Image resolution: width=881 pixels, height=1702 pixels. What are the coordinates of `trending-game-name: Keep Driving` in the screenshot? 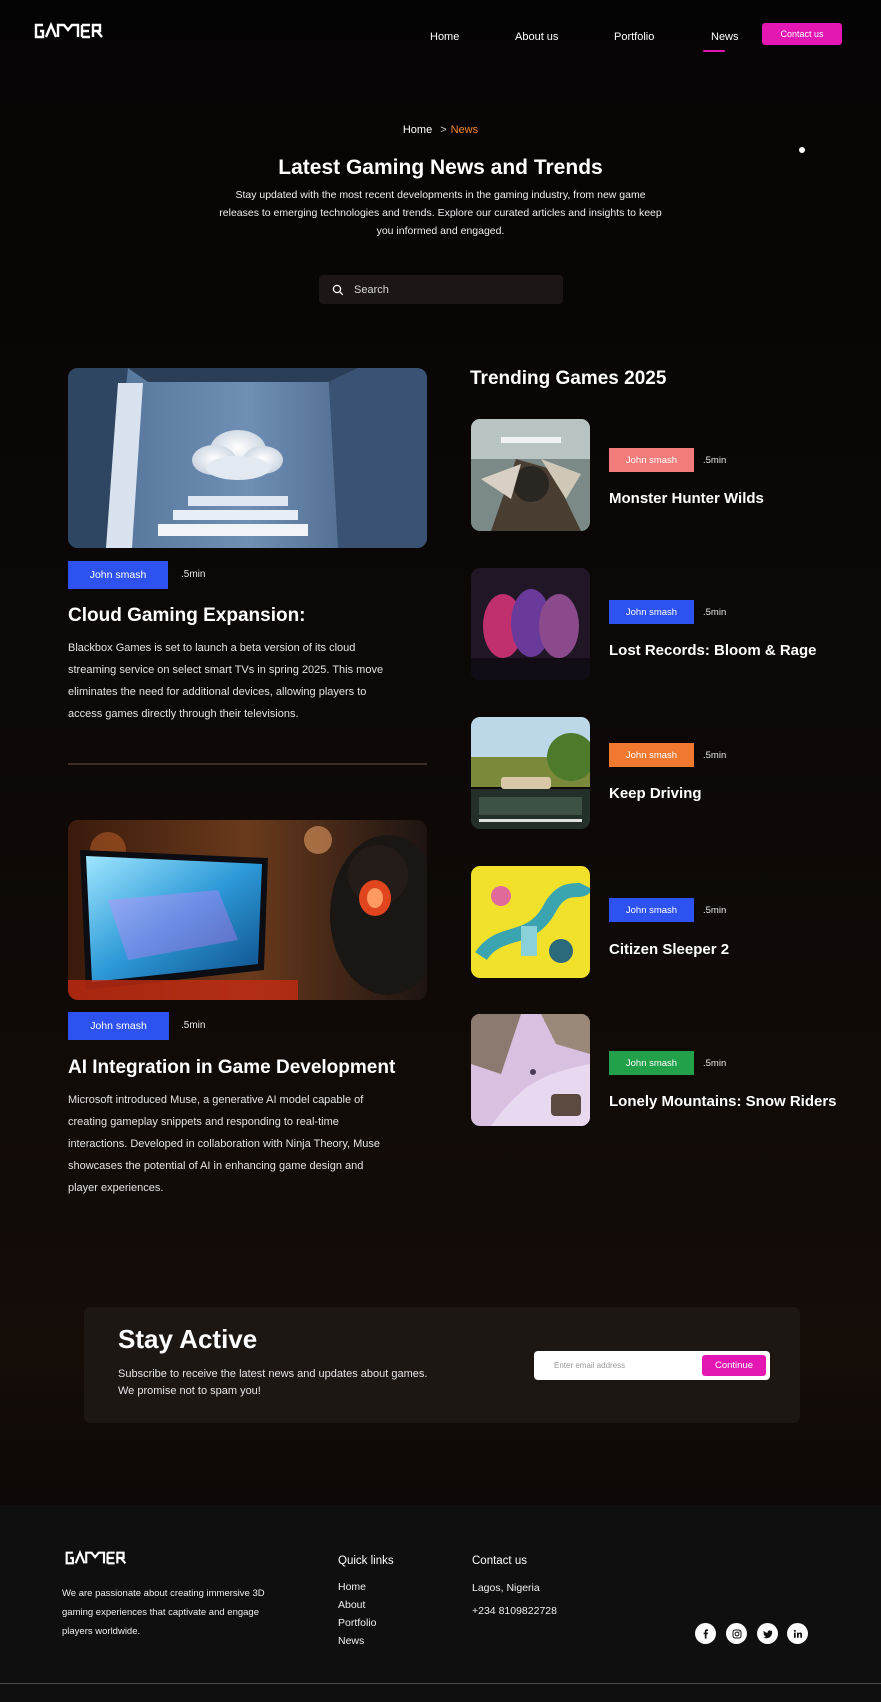 It's located at (655, 793).